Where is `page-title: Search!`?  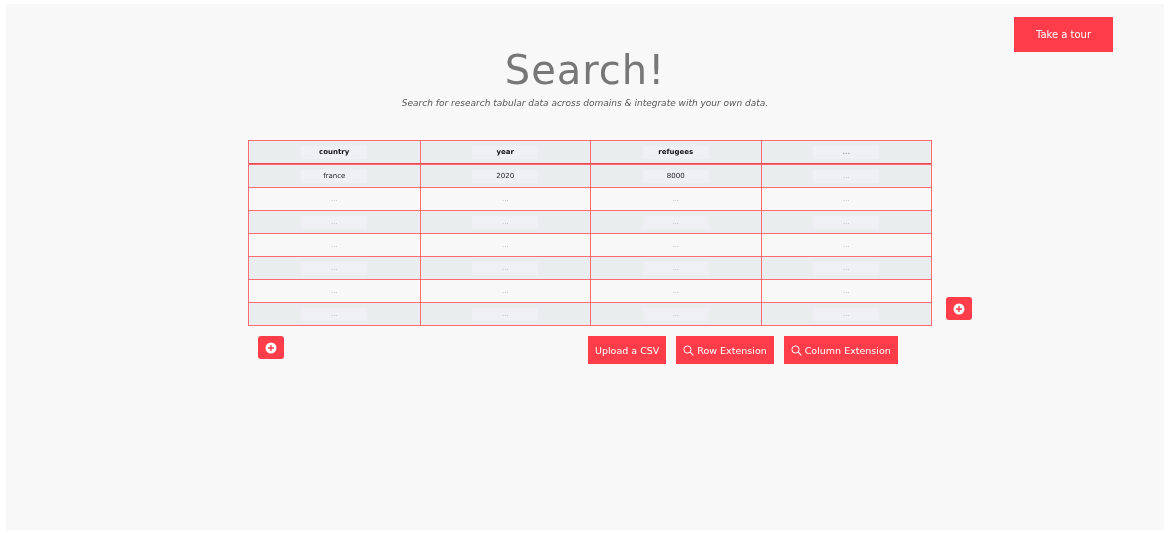
page-title: Search! is located at coordinates (585, 70).